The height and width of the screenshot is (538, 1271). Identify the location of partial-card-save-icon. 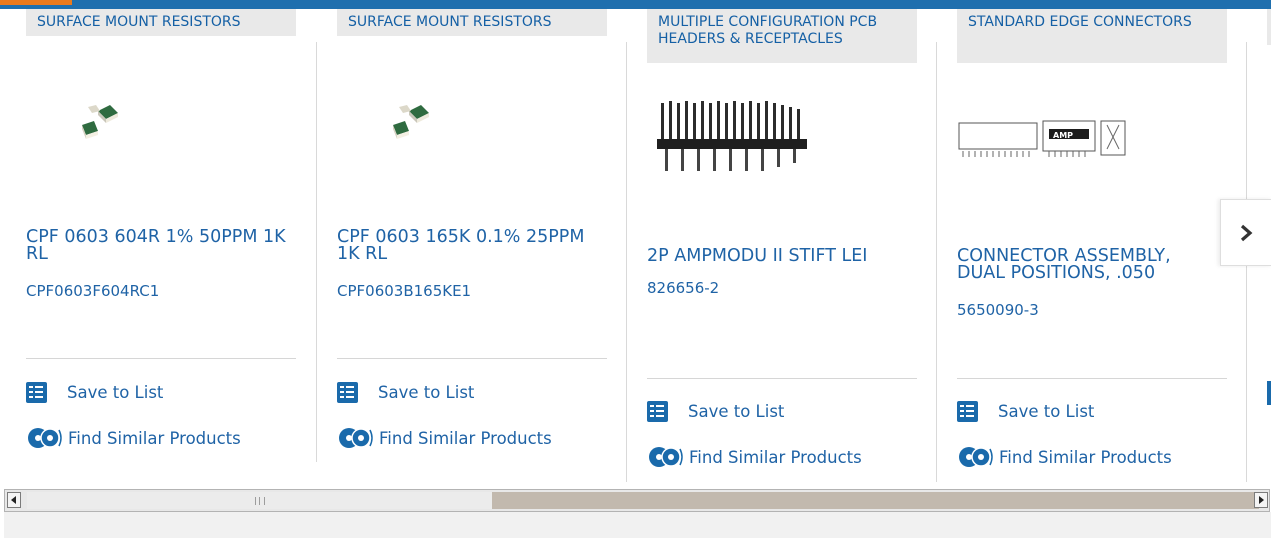
(1269, 393).